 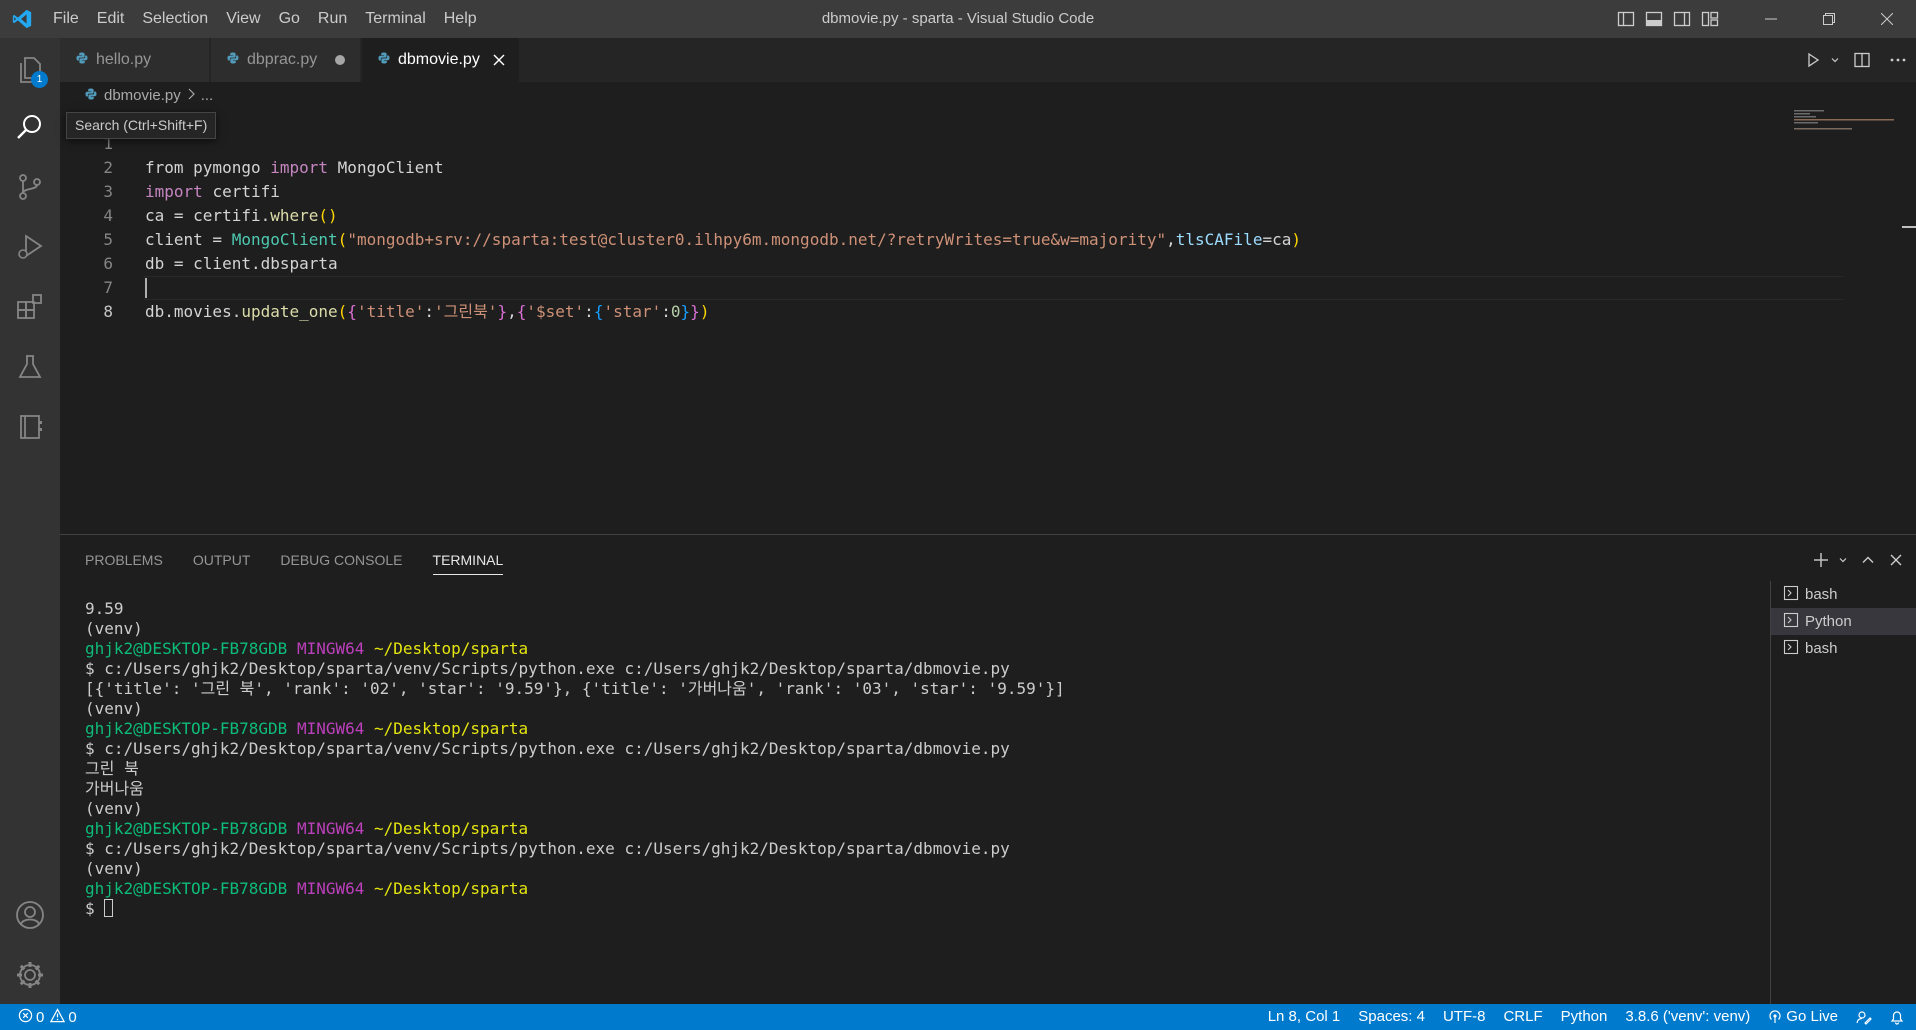 What do you see at coordinates (1654, 19) in the screenshot?
I see `toggle-panel-button` at bounding box center [1654, 19].